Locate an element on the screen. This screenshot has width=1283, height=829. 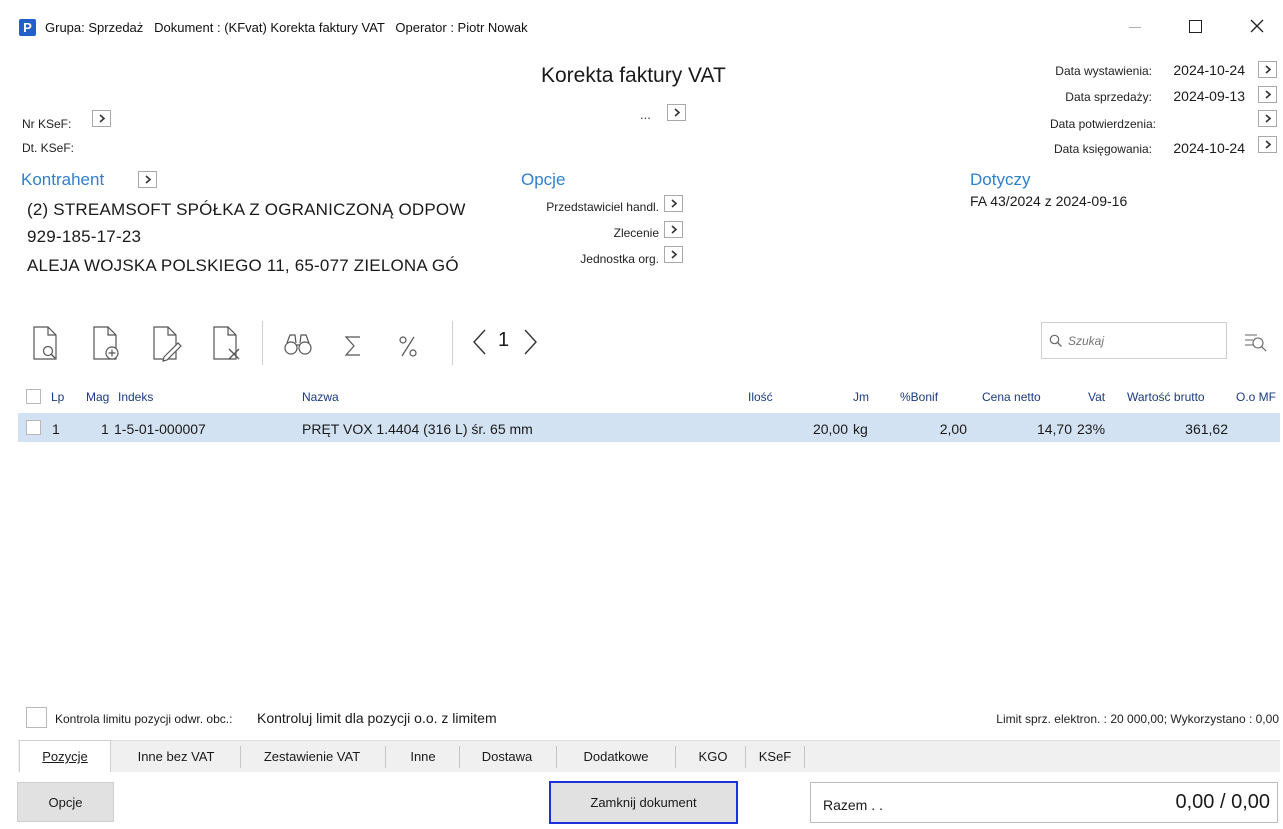
prev-page-button is located at coordinates (480, 342).